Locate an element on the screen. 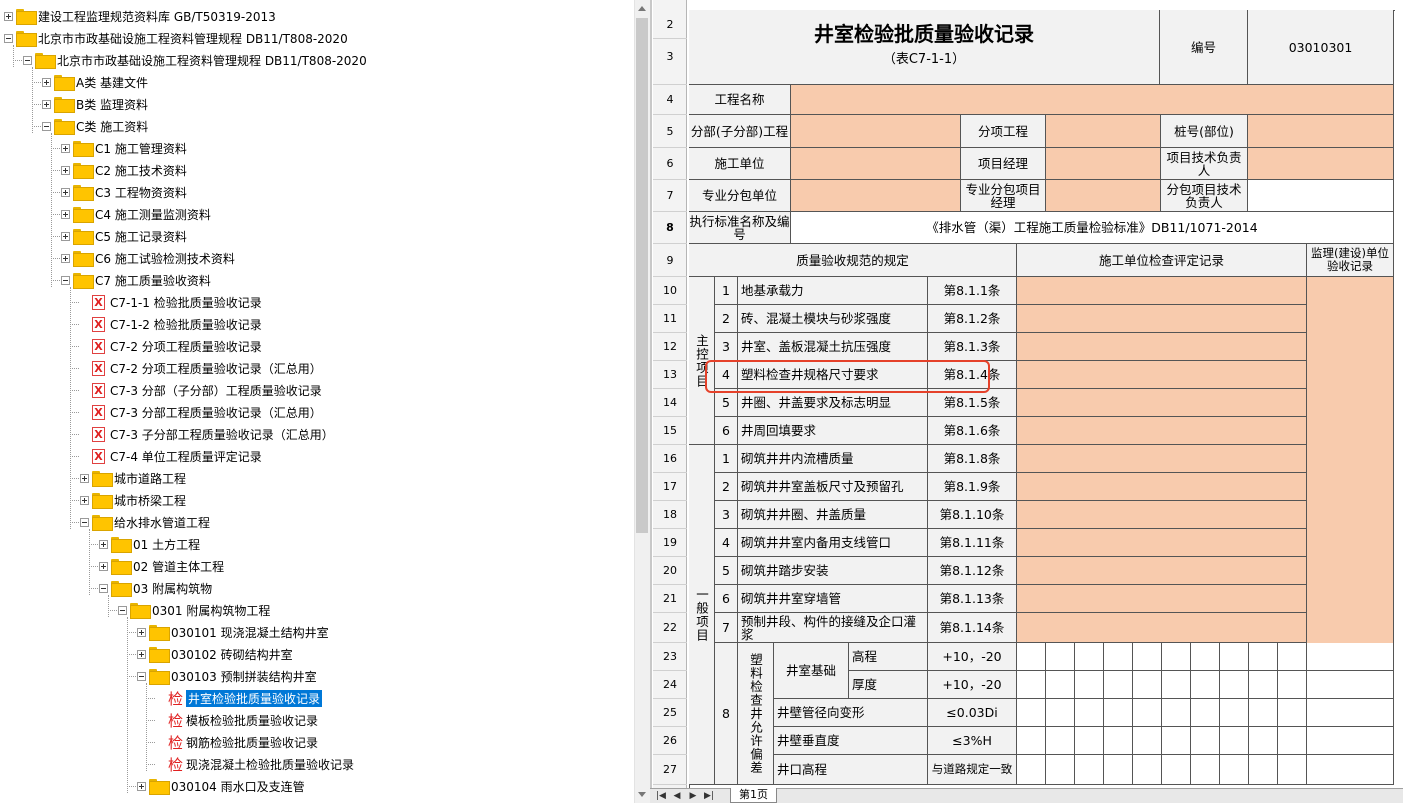  tree-node-label: C7 施工质量验收资料 is located at coordinates (153, 280).